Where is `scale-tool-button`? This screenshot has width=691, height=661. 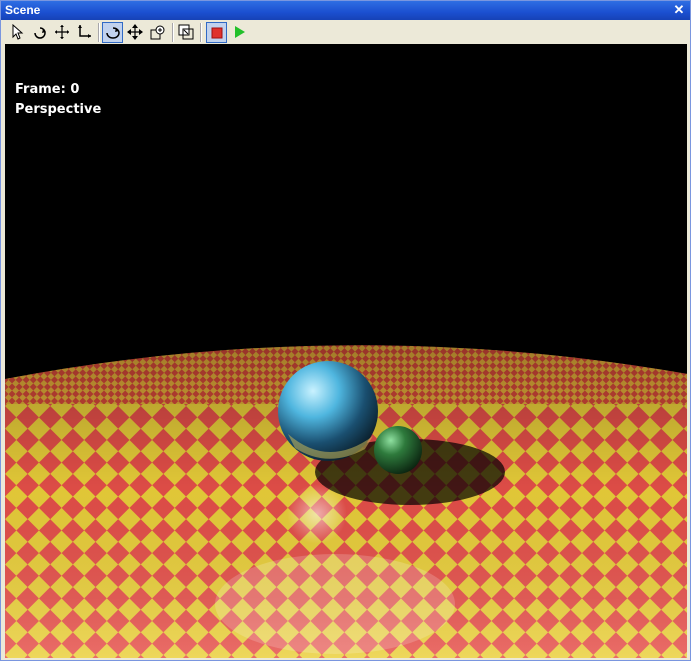 scale-tool-button is located at coordinates (84, 32).